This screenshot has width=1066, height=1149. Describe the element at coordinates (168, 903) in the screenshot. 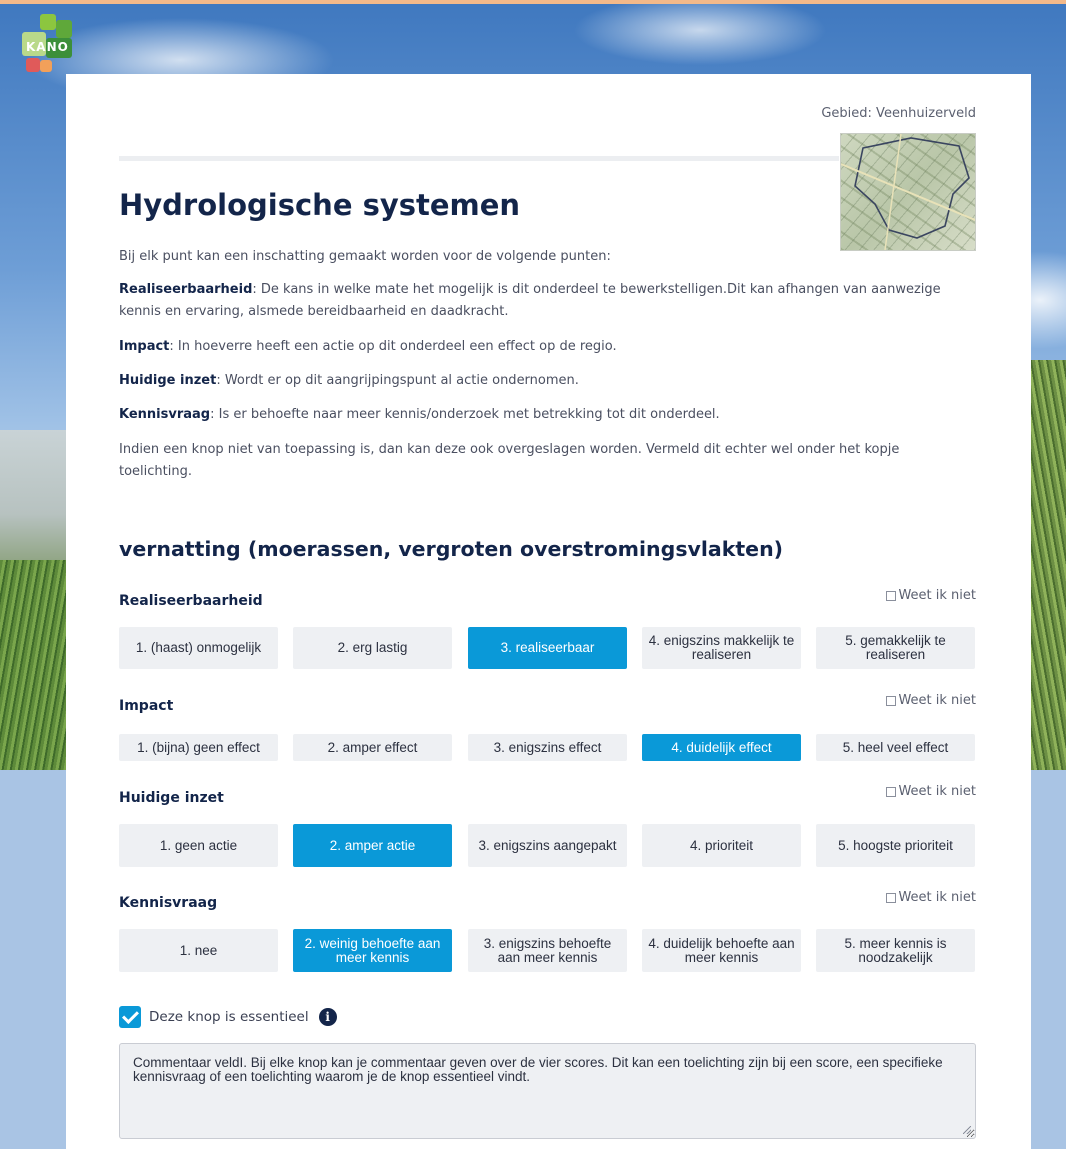

I see `criterion-label-kennisvraag: Kennisvraag` at that location.